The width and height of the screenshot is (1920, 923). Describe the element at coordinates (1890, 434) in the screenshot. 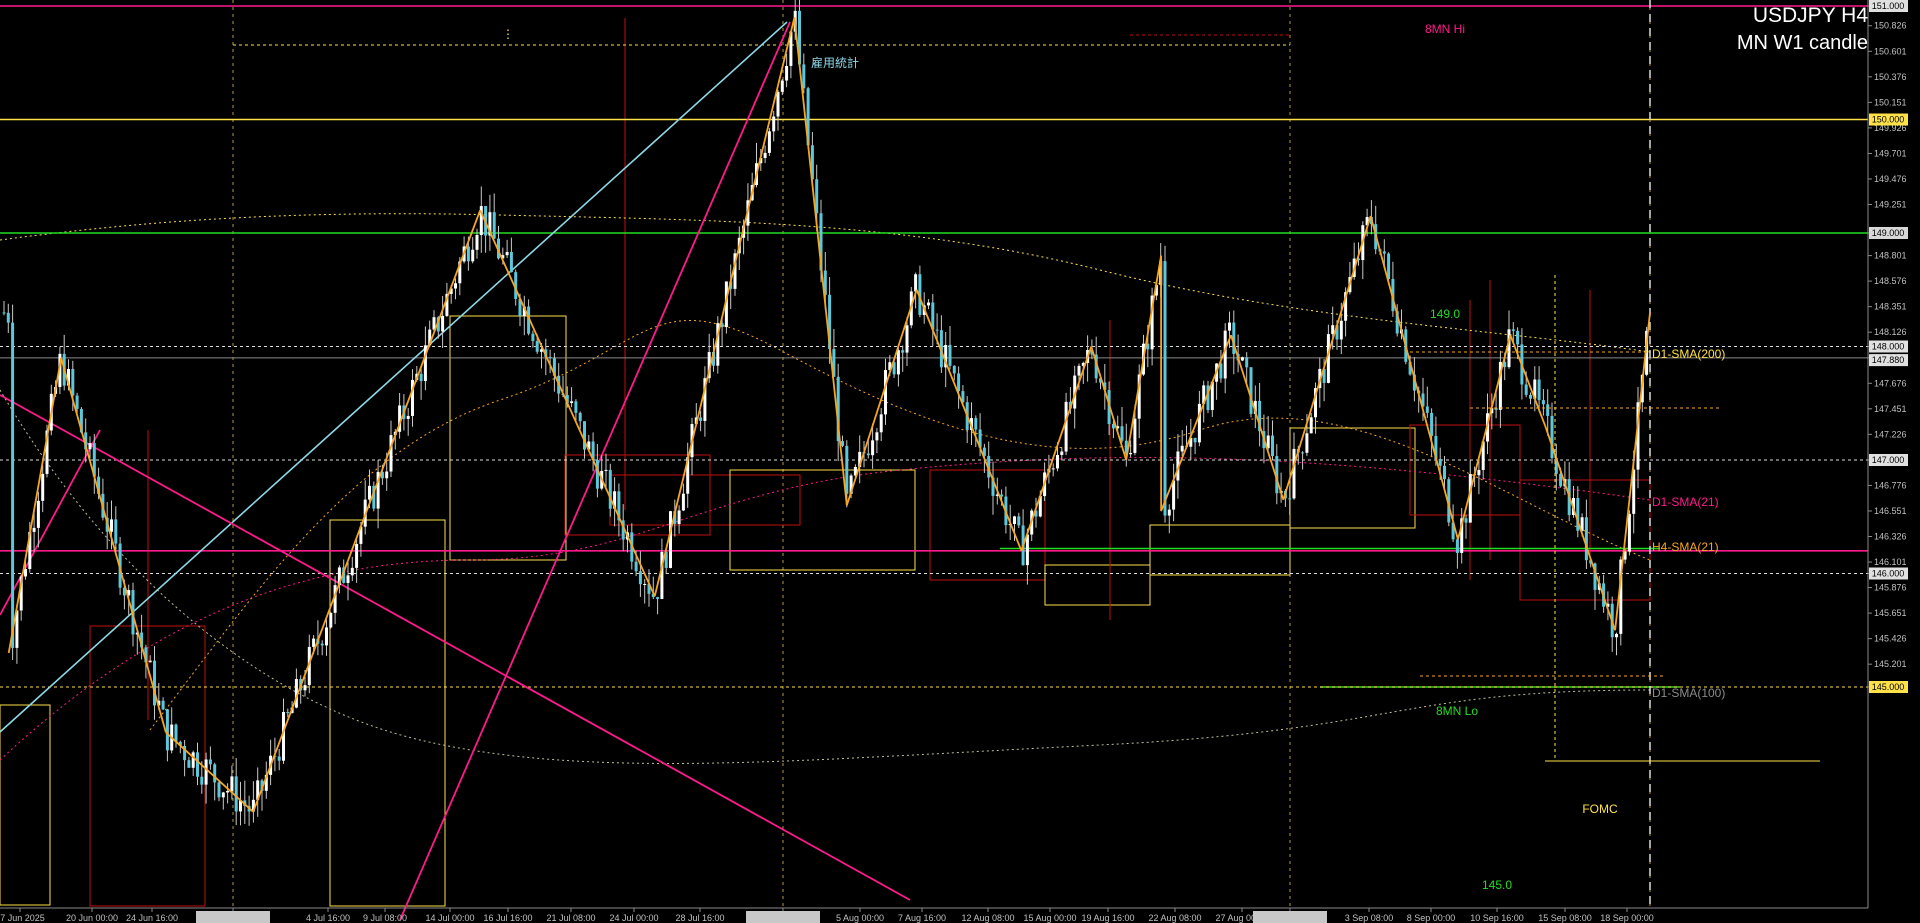

I see `price-tick-label: 147.226` at that location.